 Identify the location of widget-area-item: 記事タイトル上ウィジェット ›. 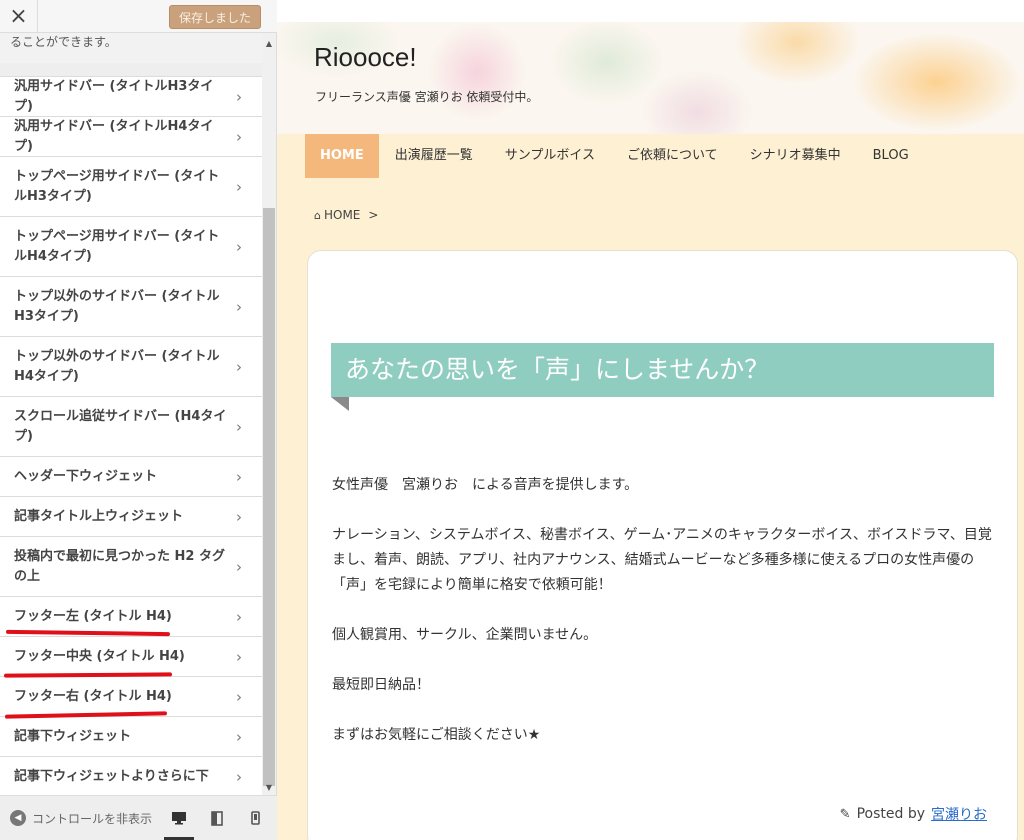
(131, 517).